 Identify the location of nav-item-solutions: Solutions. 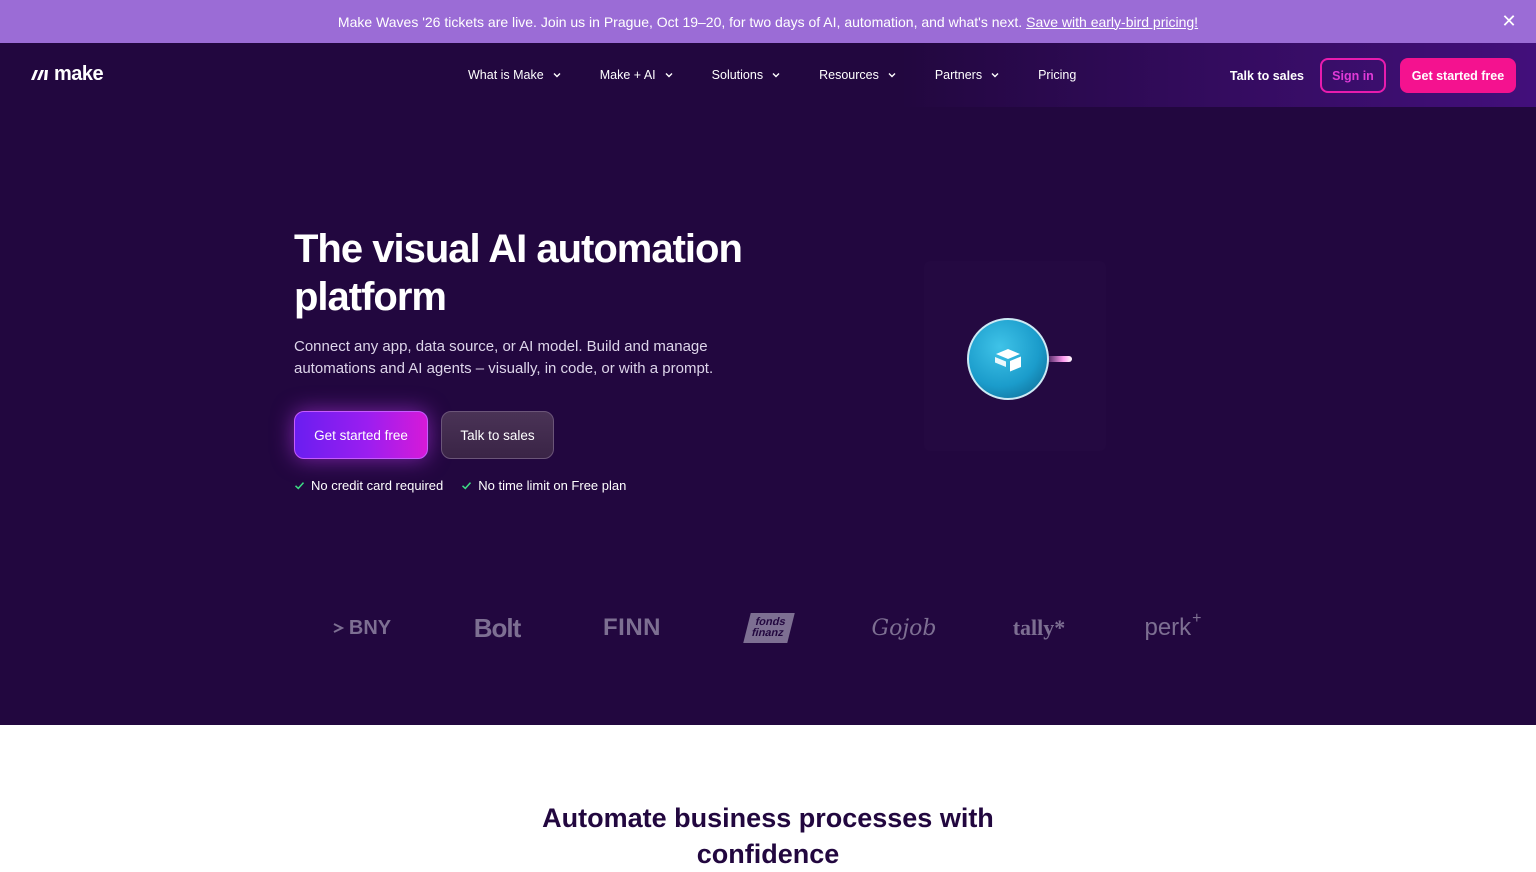
(746, 75).